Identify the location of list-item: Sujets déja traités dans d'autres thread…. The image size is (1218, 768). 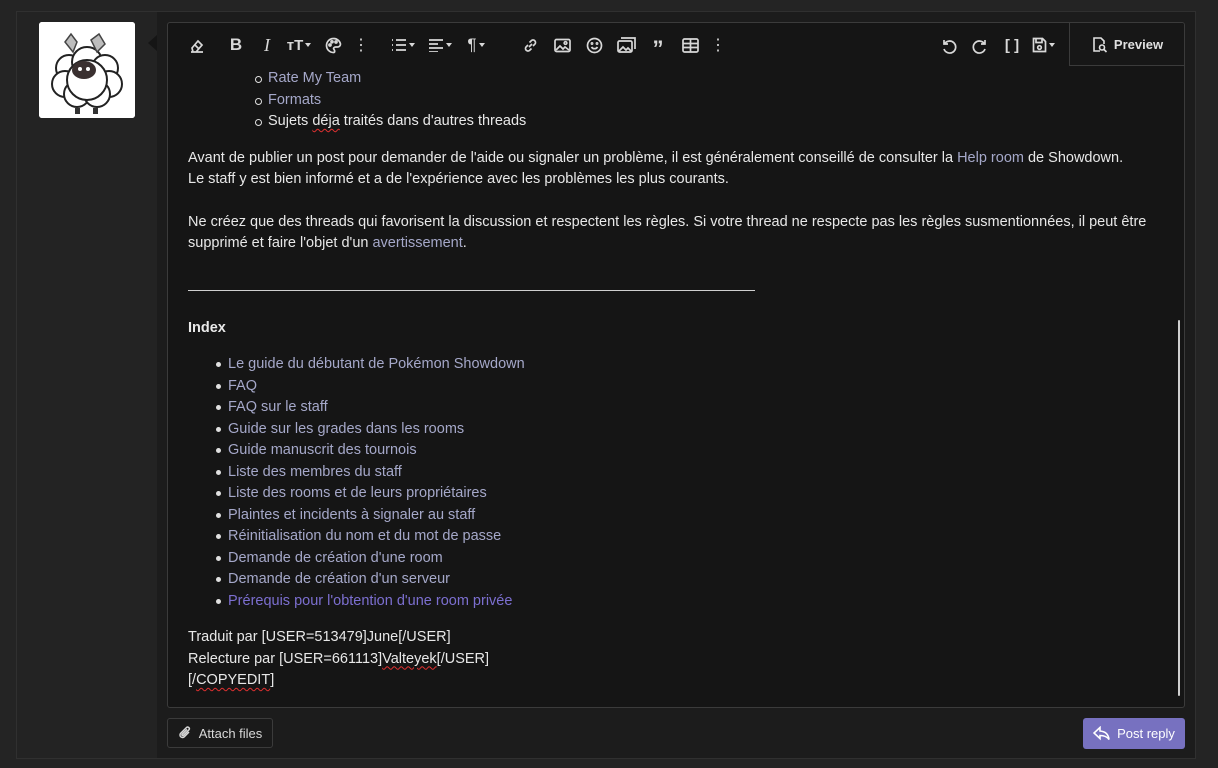
(676, 122).